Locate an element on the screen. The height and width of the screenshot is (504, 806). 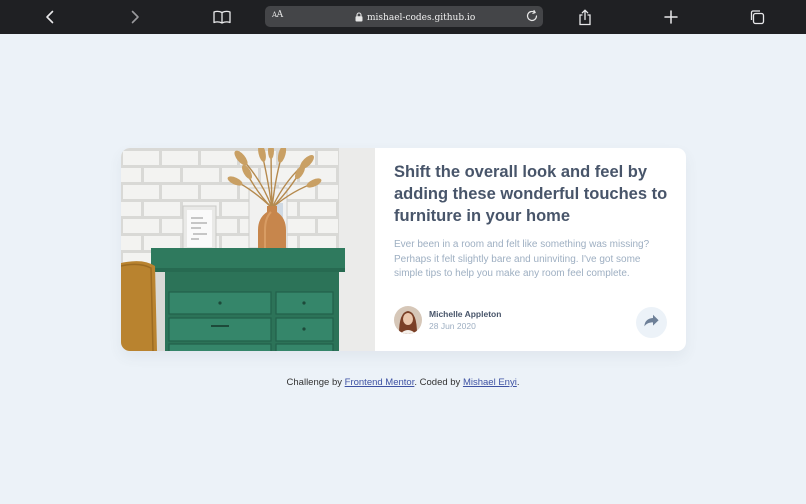
chevron-right-icon is located at coordinates (135, 17).